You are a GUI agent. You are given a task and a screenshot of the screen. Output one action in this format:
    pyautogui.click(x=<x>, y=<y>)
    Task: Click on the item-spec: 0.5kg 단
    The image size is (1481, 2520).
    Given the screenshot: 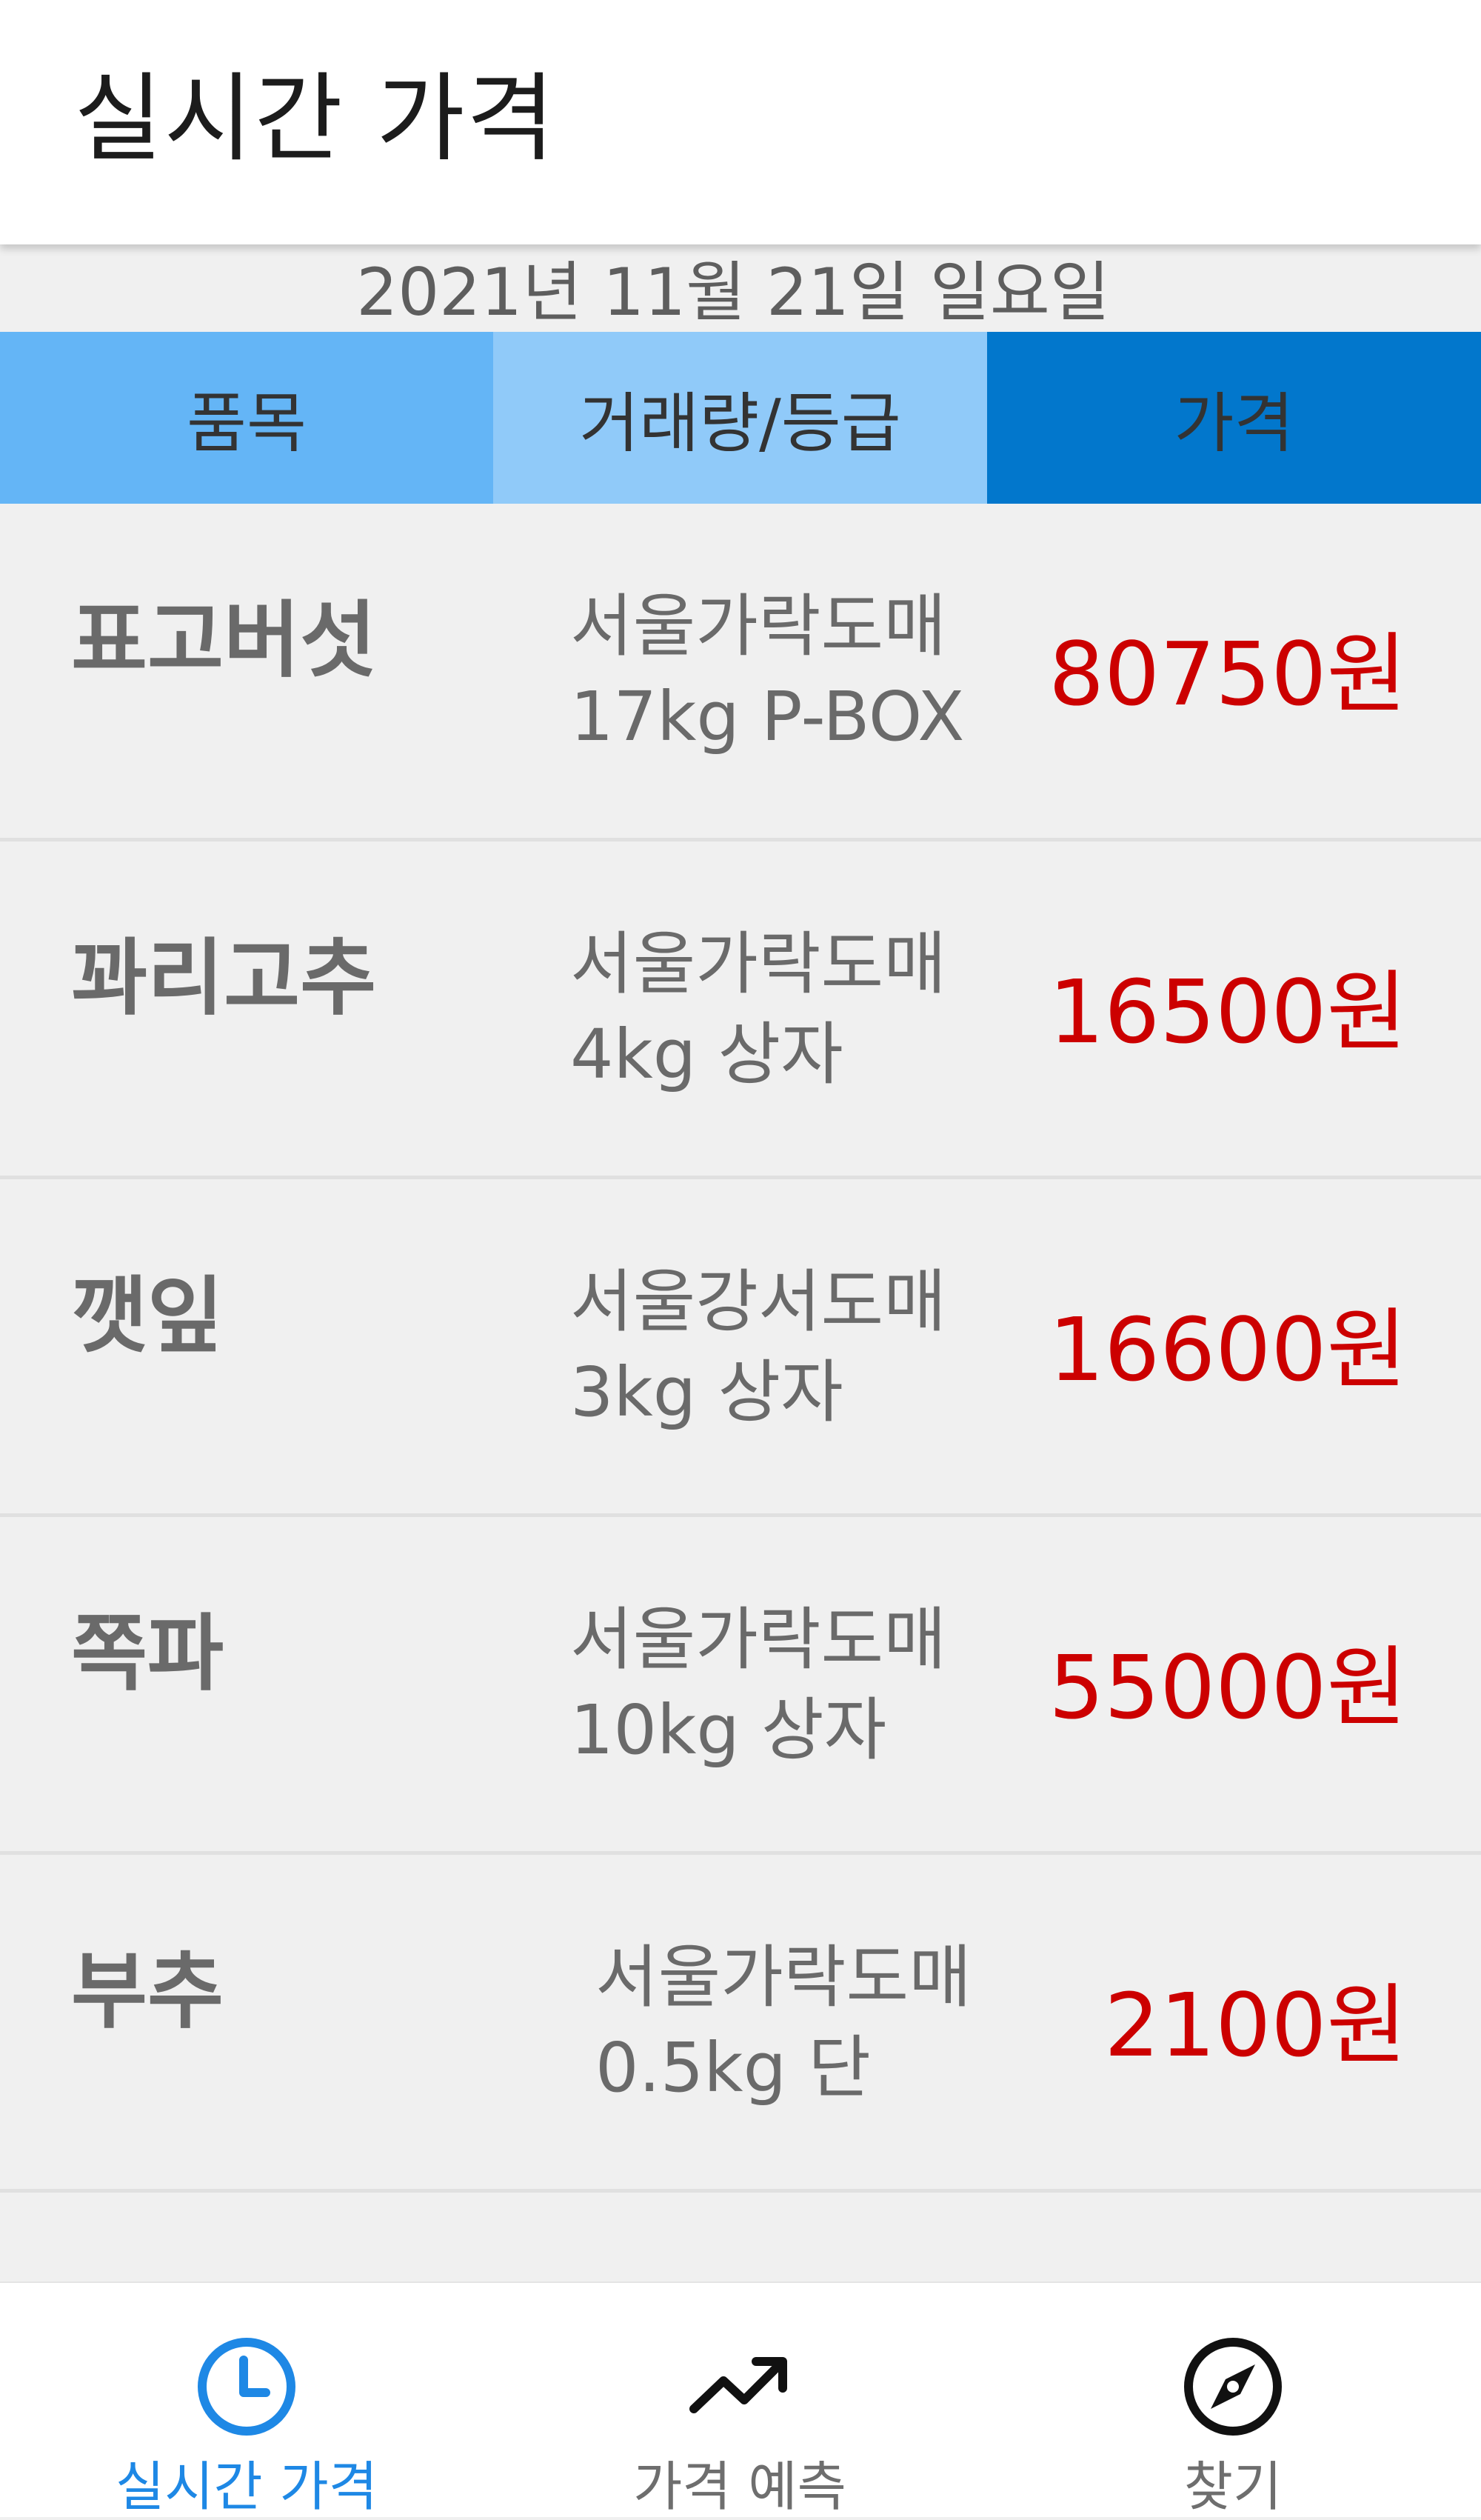 What is the action you would take?
    pyautogui.click(x=733, y=2067)
    